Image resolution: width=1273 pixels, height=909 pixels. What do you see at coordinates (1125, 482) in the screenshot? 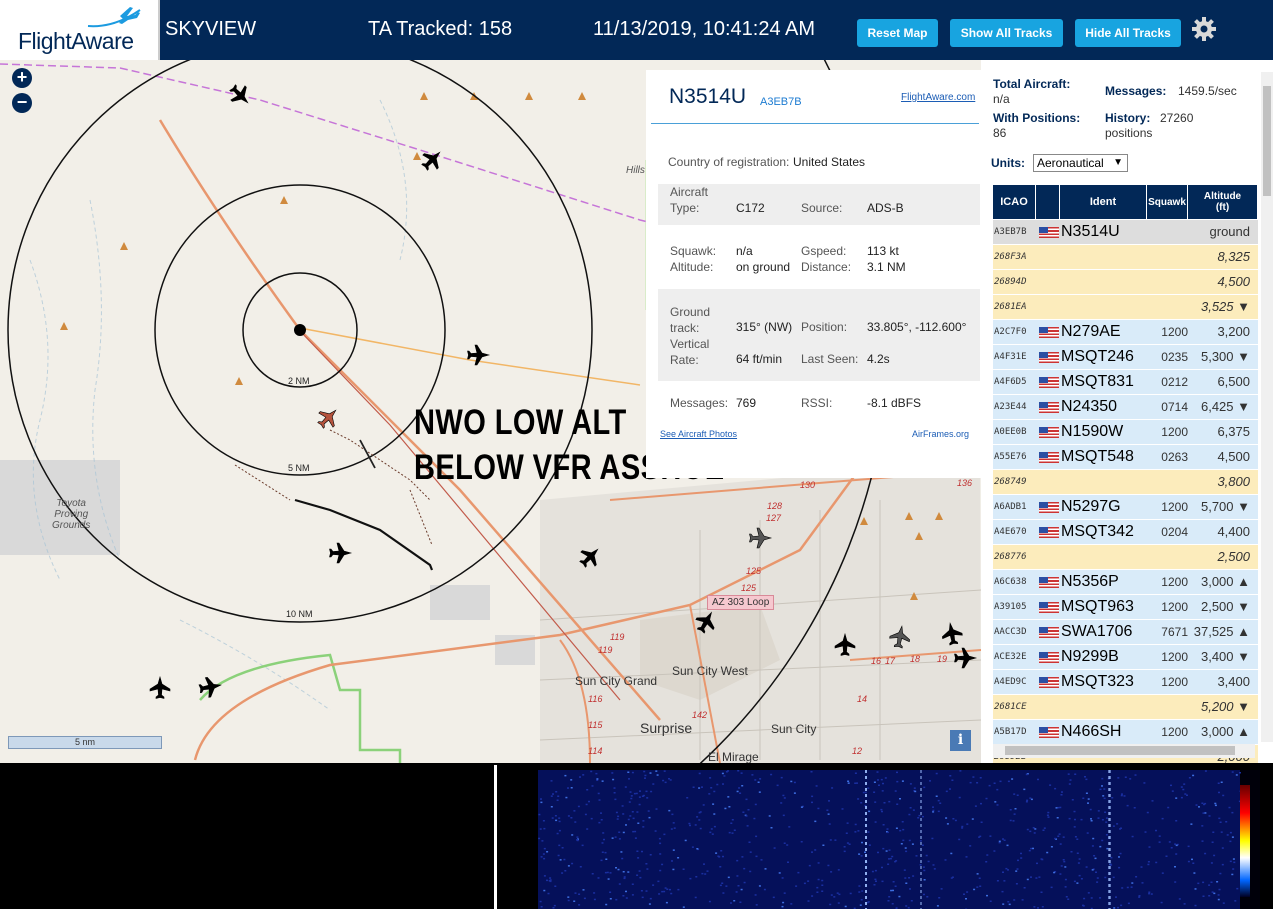
I see `aircraft-table-row: 268749 3,800` at bounding box center [1125, 482].